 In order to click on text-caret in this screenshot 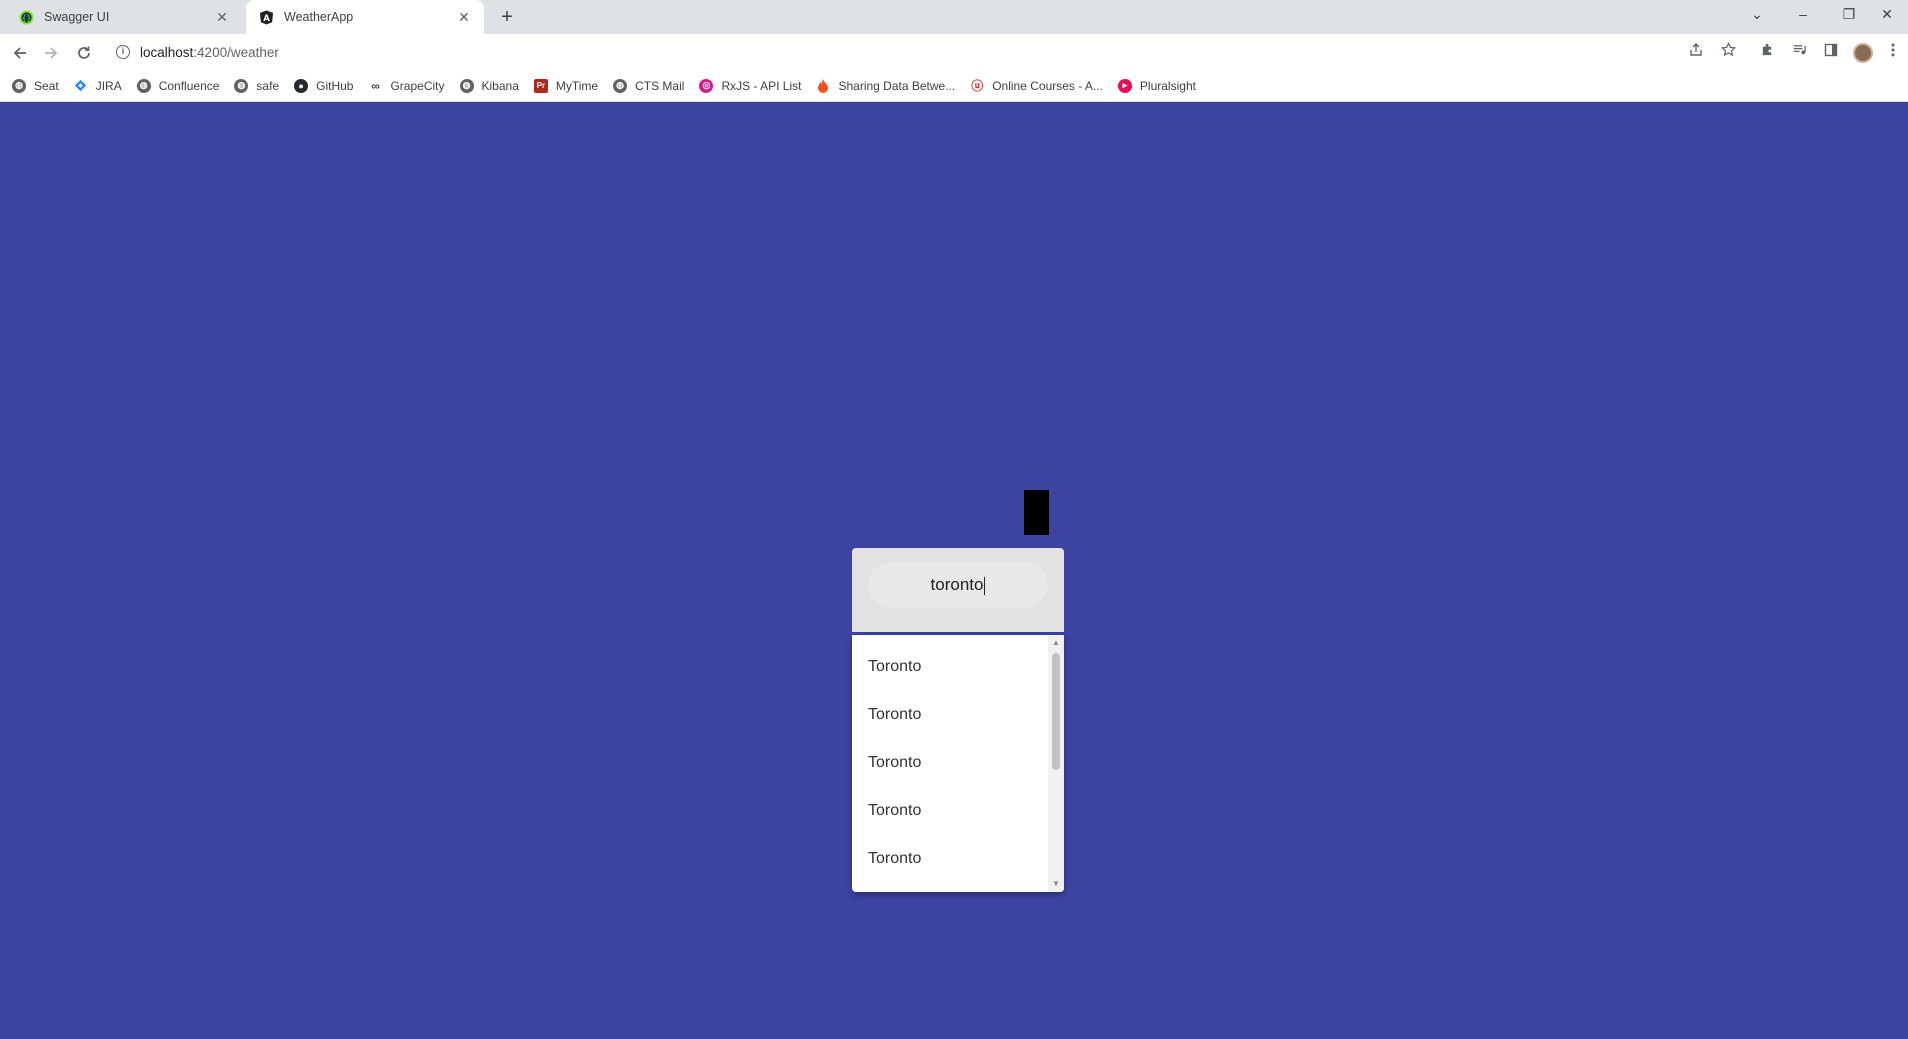, I will do `click(985, 585)`.